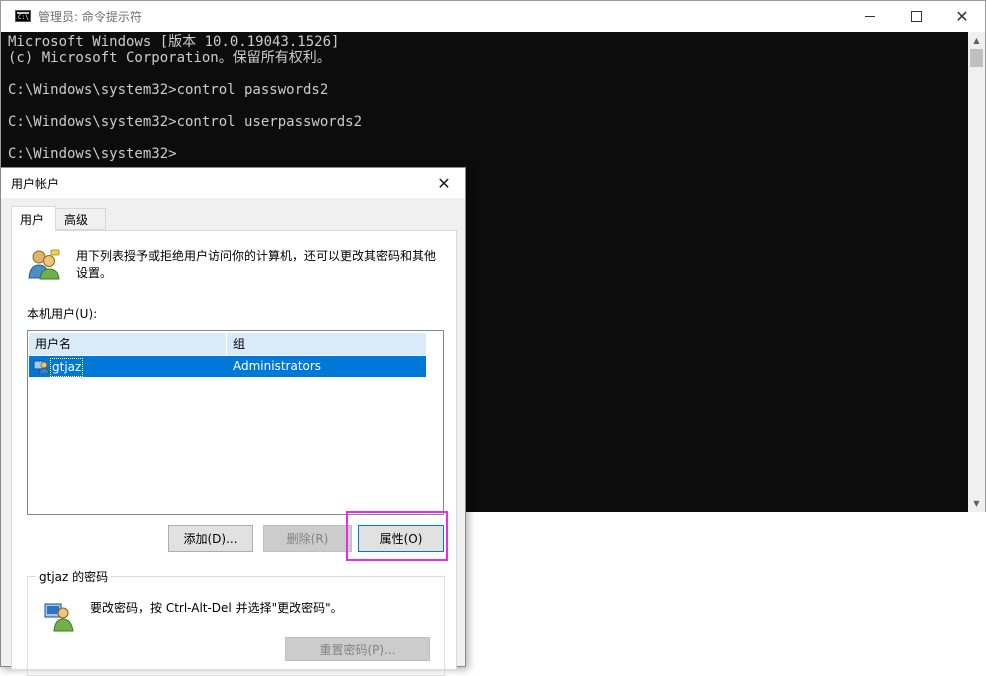  Describe the element at coordinates (227, 366) in the screenshot. I see `table-row: gtjaz Administrators` at that location.